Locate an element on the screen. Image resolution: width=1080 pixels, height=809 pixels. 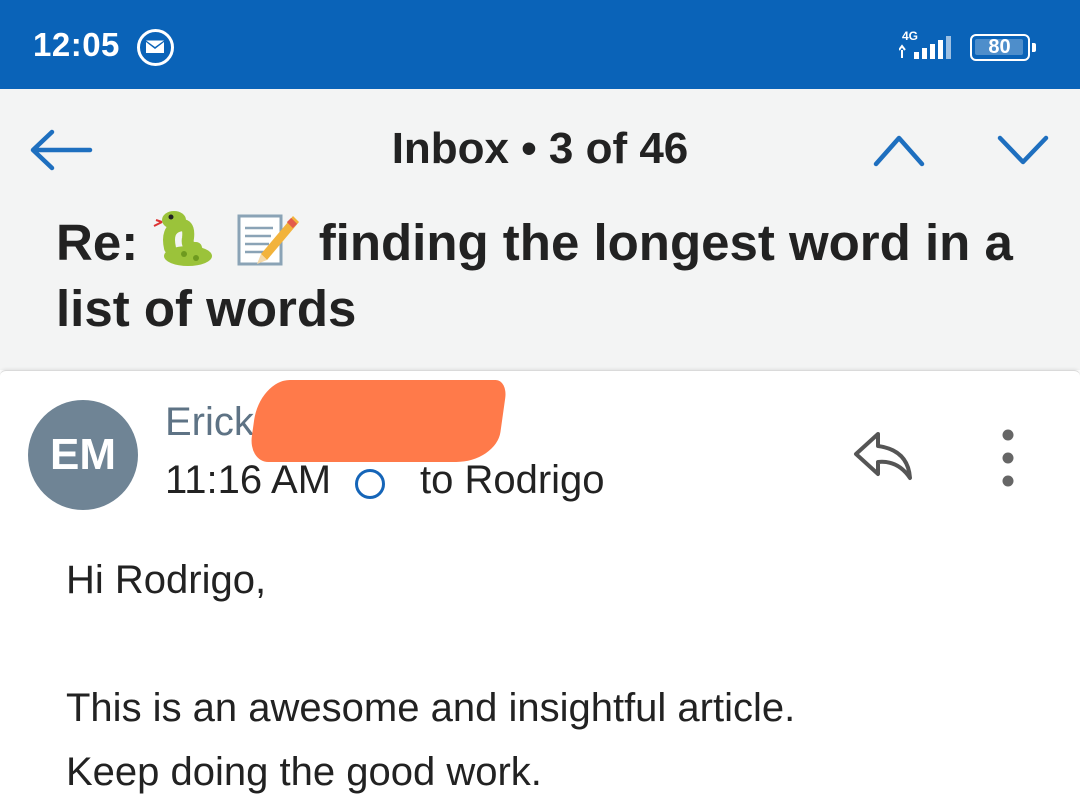
battery-icon: 80 is located at coordinates (1003, 47).